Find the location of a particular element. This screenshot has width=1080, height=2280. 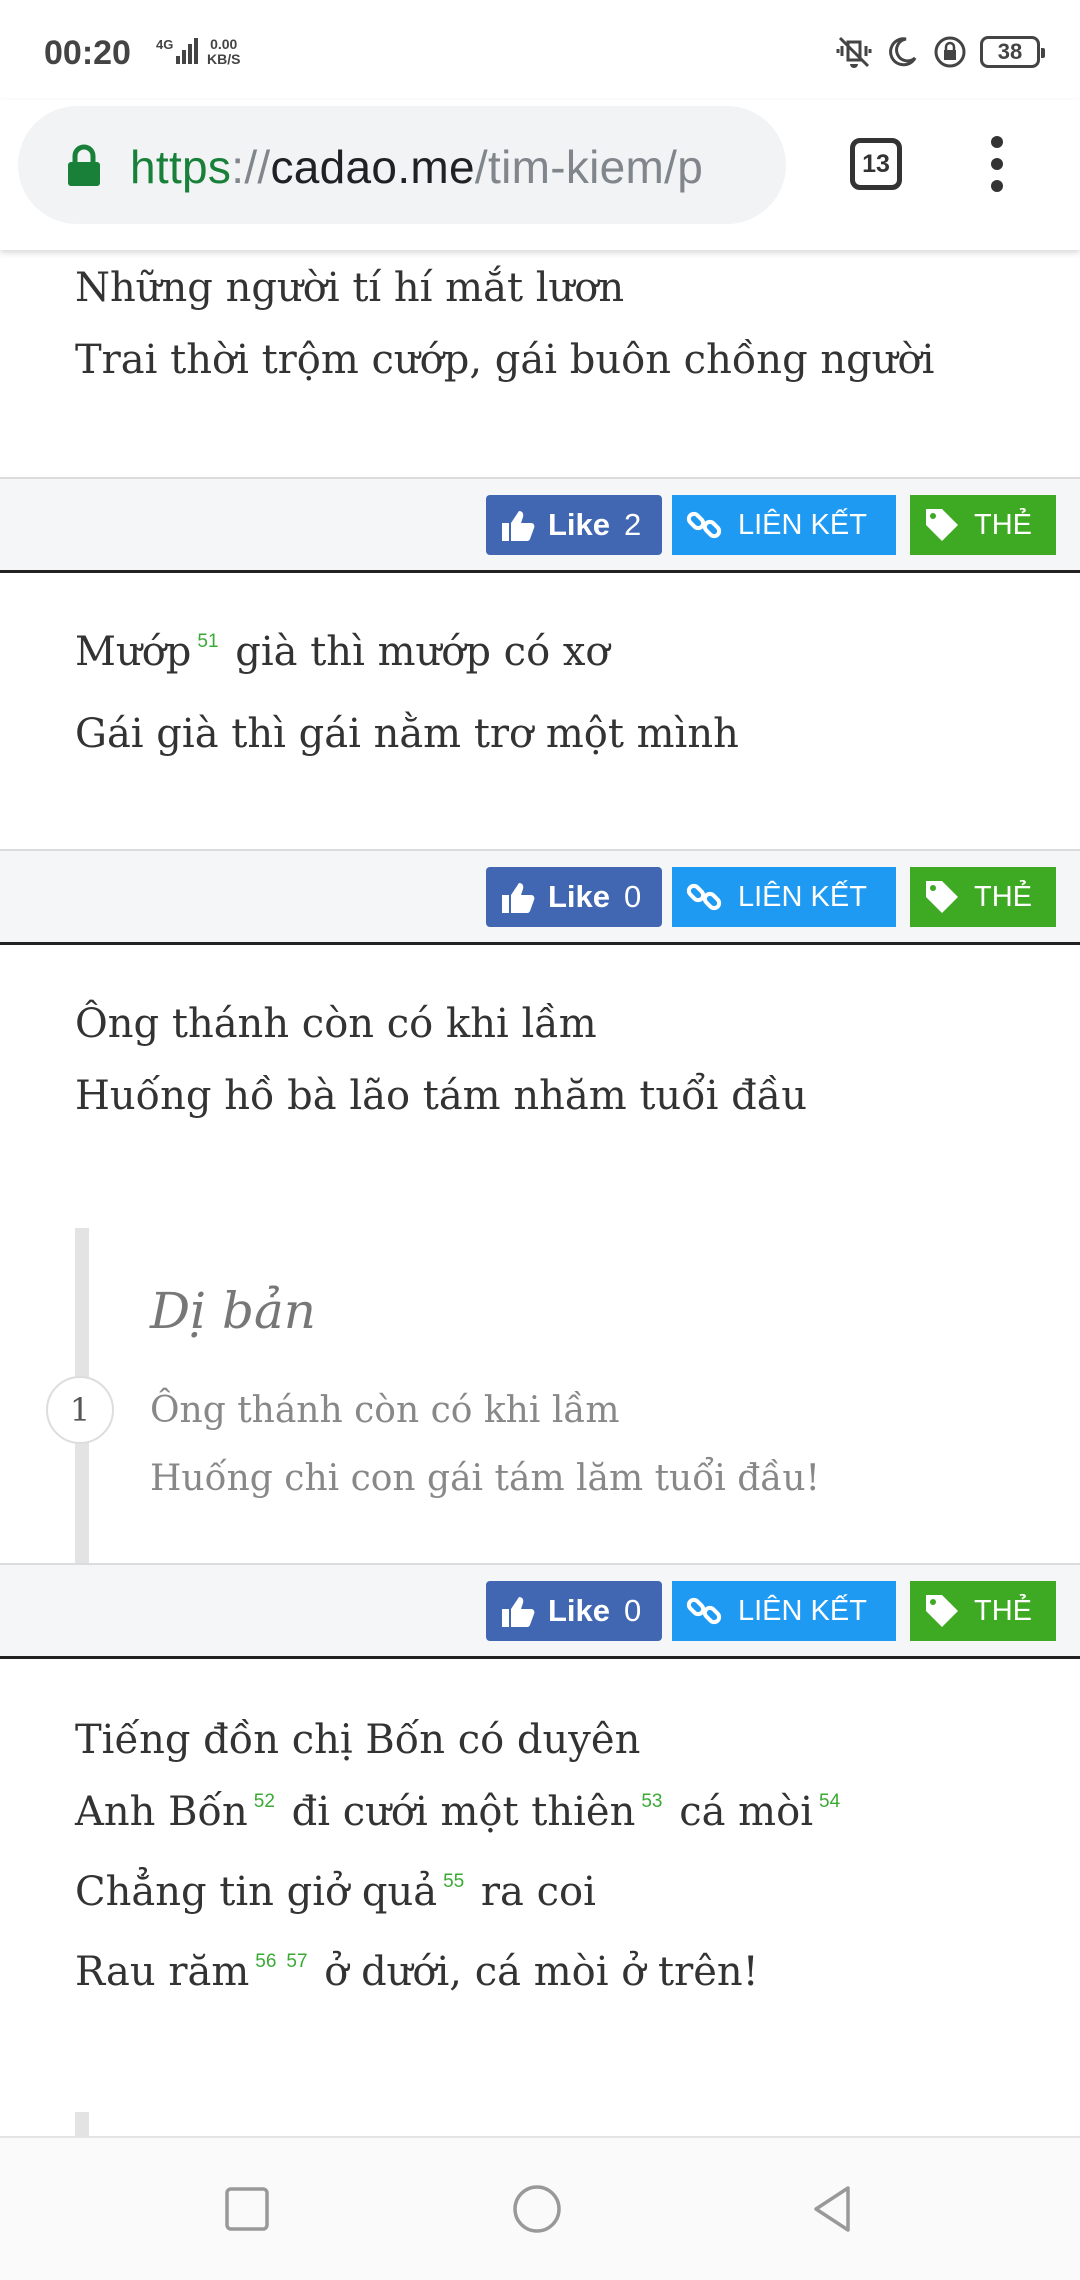

status-bar: 00:20 4G 0.00 KB/S 38 is located at coordinates (540, 50).